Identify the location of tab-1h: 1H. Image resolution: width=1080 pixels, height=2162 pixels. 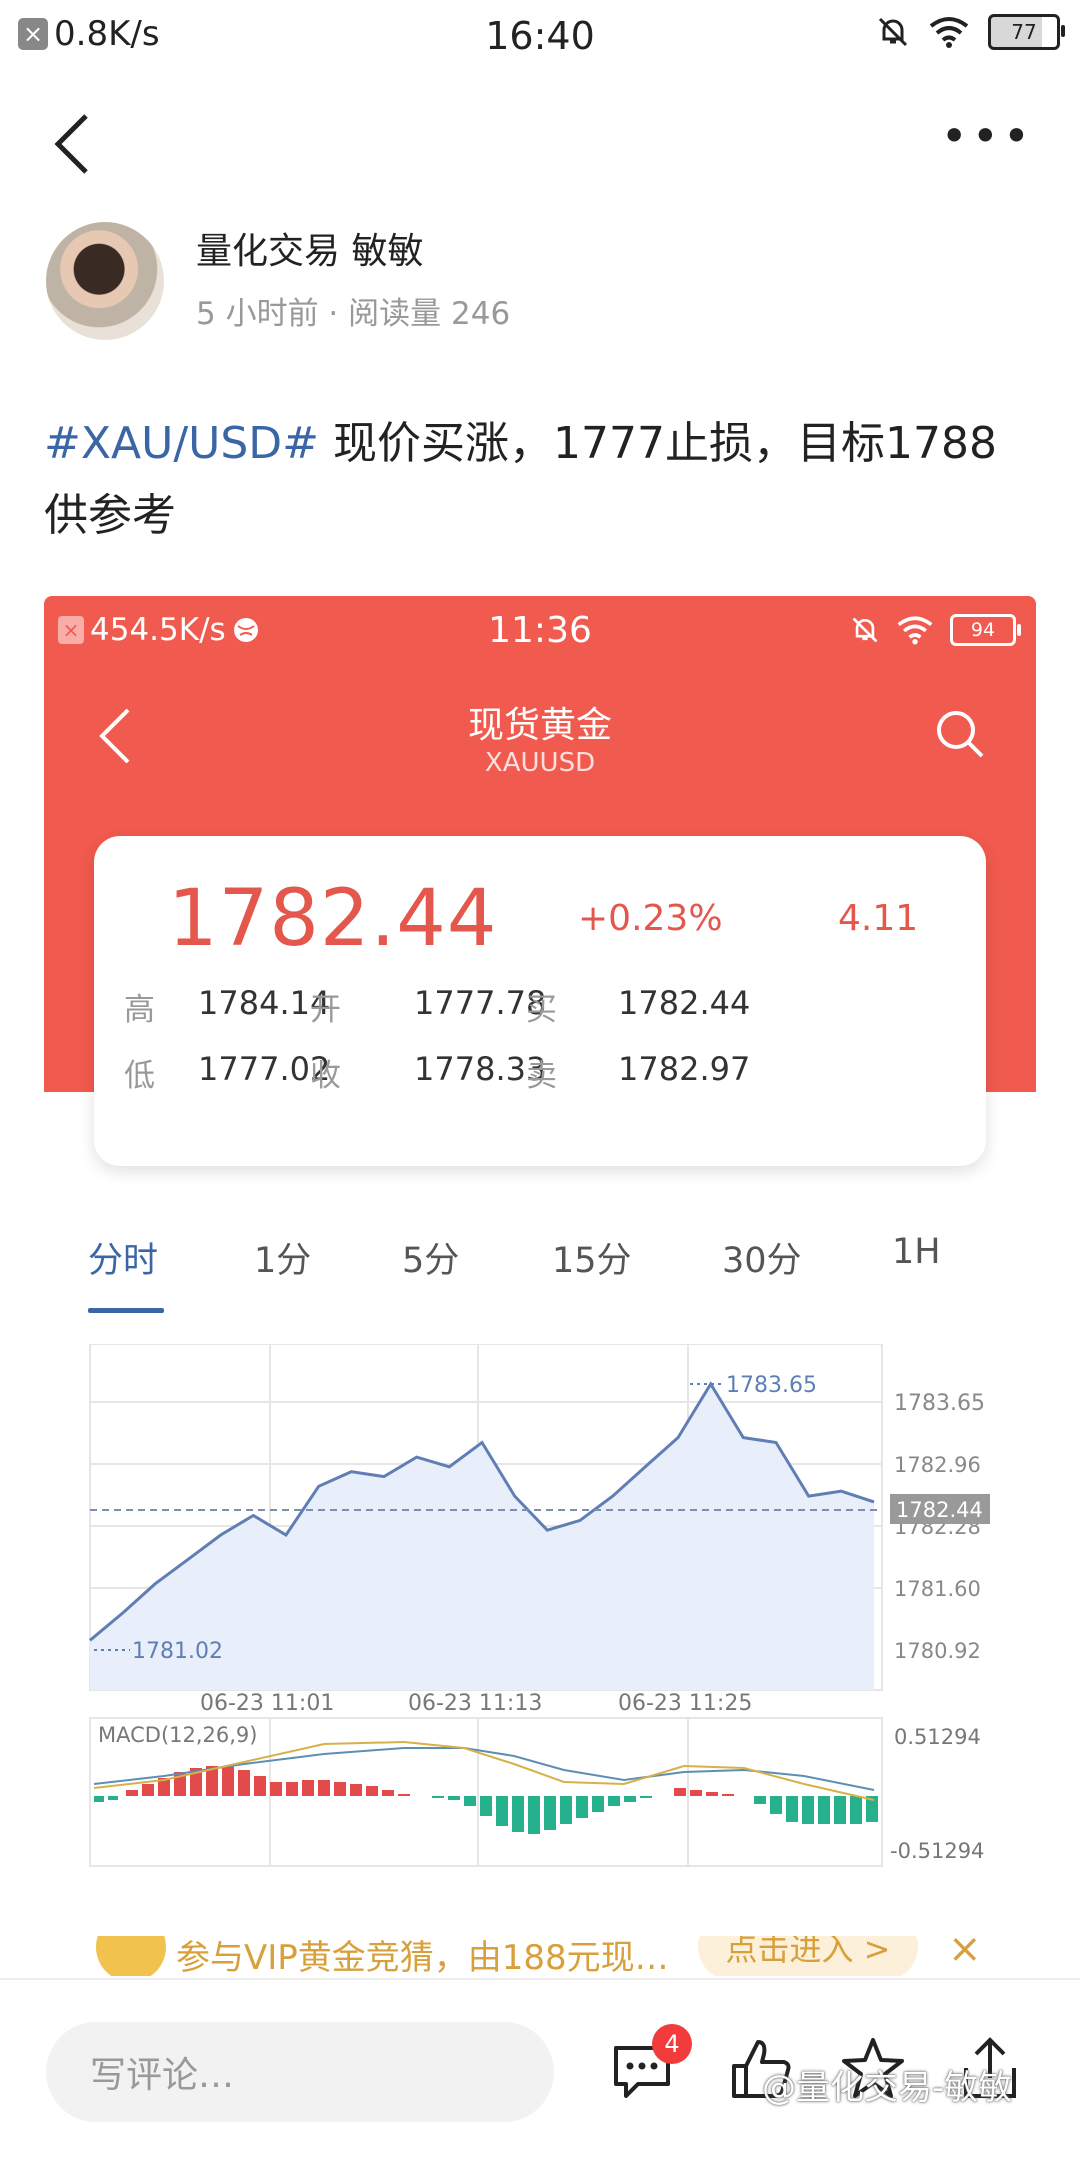
(916, 1252).